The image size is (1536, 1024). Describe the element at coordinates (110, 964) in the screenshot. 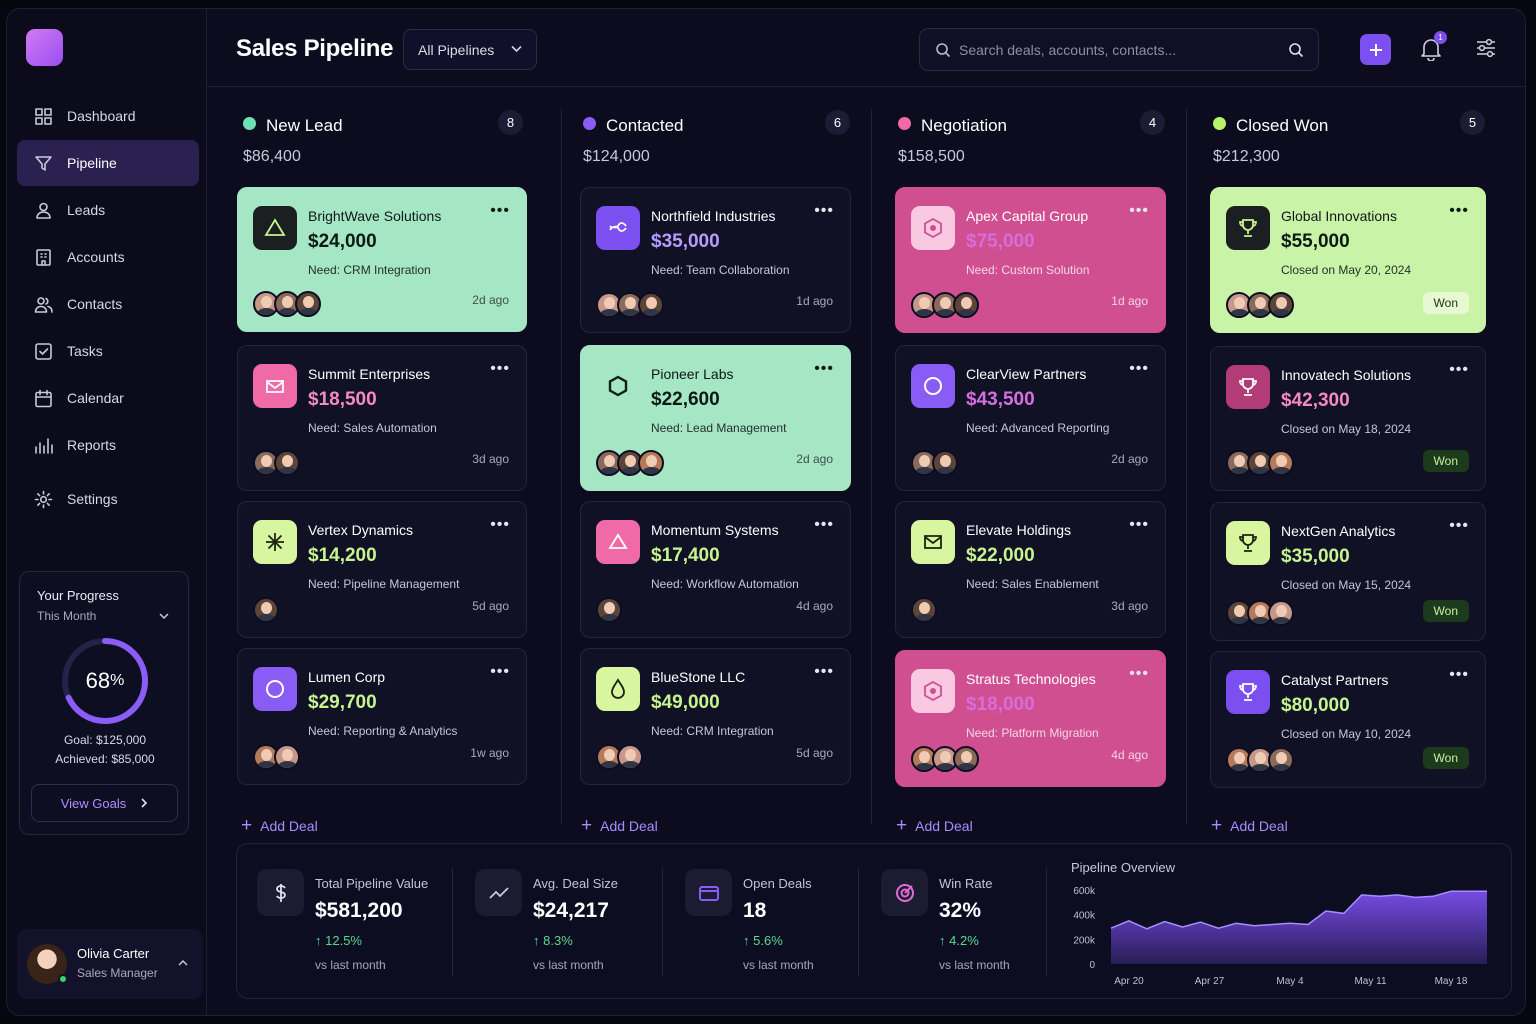

I see `user-profile: Olivia Carter Sales Manager` at that location.